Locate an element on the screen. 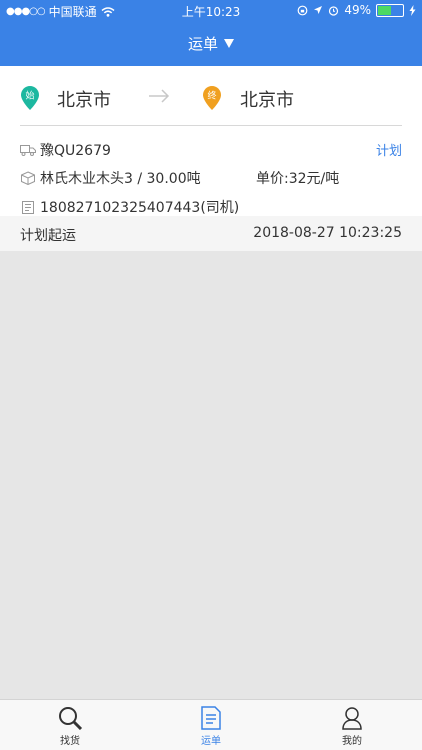 The width and height of the screenshot is (422, 750). start-badge: 始 is located at coordinates (29, 96).